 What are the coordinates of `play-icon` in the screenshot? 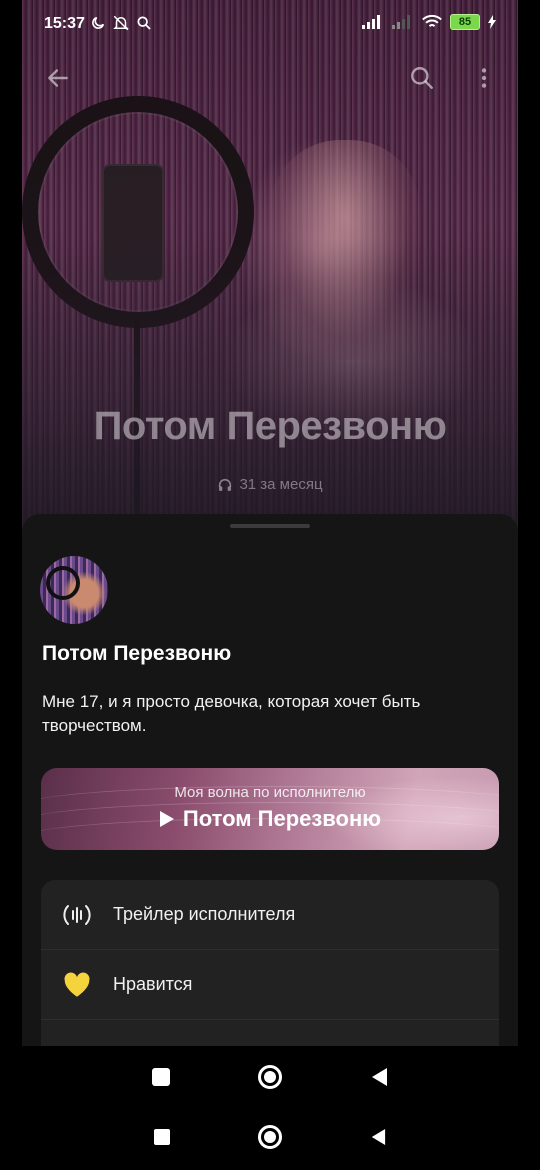 It's located at (166, 819).